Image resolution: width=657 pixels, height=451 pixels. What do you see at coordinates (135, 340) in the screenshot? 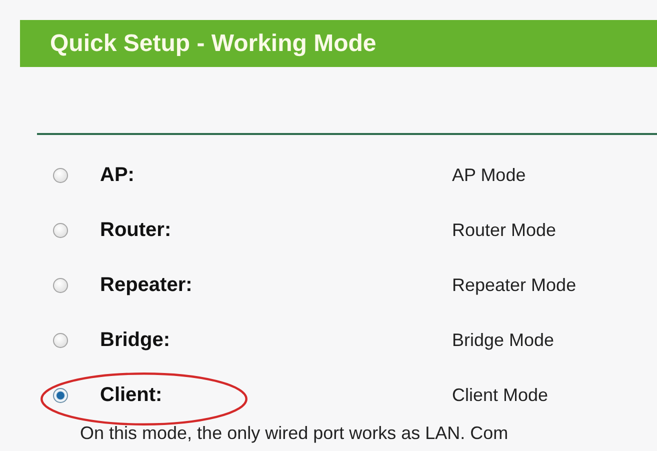
I see `mode-label: Bridge:` at bounding box center [135, 340].